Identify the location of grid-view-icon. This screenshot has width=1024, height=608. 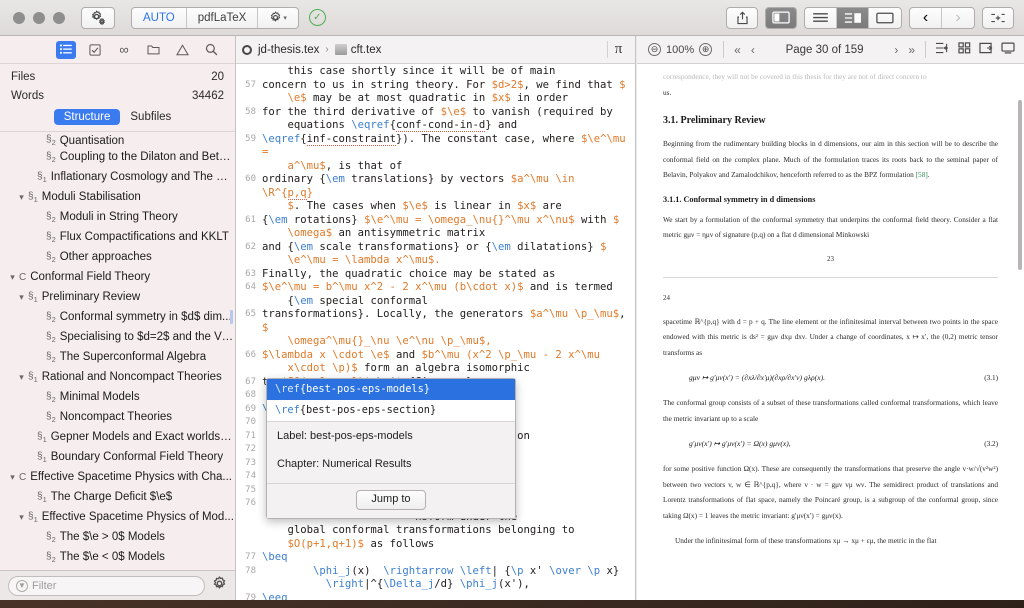
(964, 49).